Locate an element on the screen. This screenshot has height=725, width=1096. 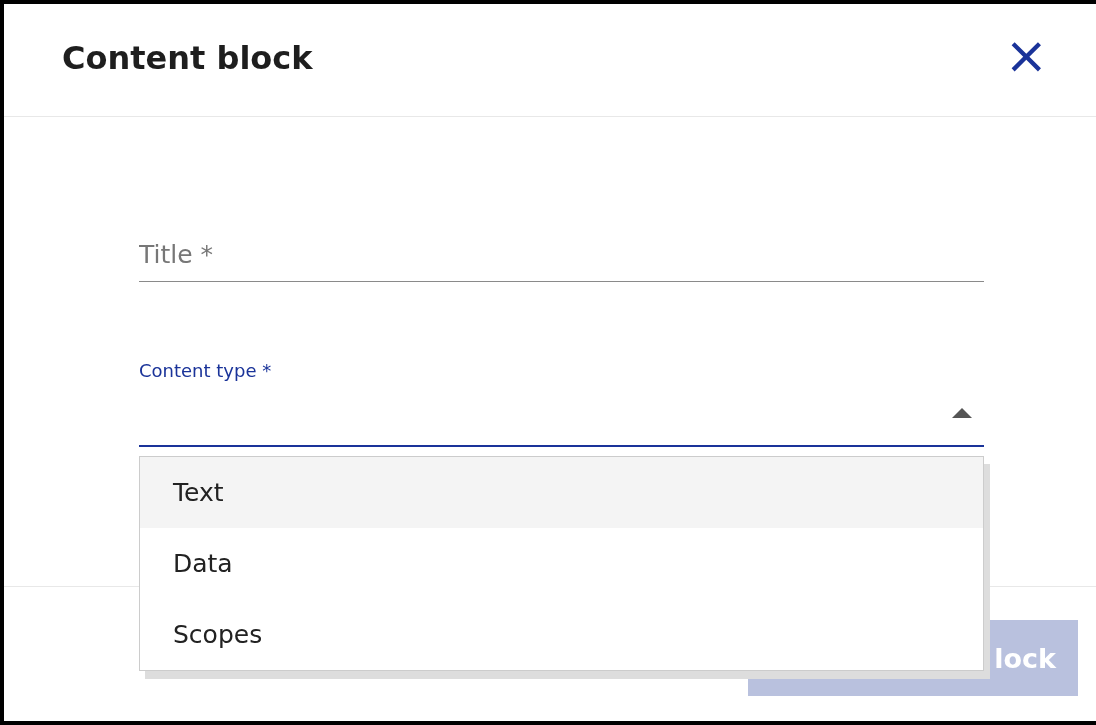
close-button: × is located at coordinates (1026, 55).